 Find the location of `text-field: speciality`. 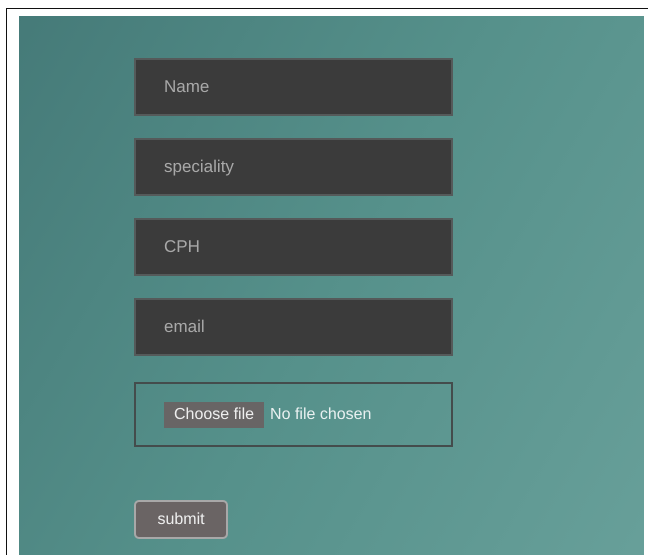

text-field: speciality is located at coordinates (293, 167).